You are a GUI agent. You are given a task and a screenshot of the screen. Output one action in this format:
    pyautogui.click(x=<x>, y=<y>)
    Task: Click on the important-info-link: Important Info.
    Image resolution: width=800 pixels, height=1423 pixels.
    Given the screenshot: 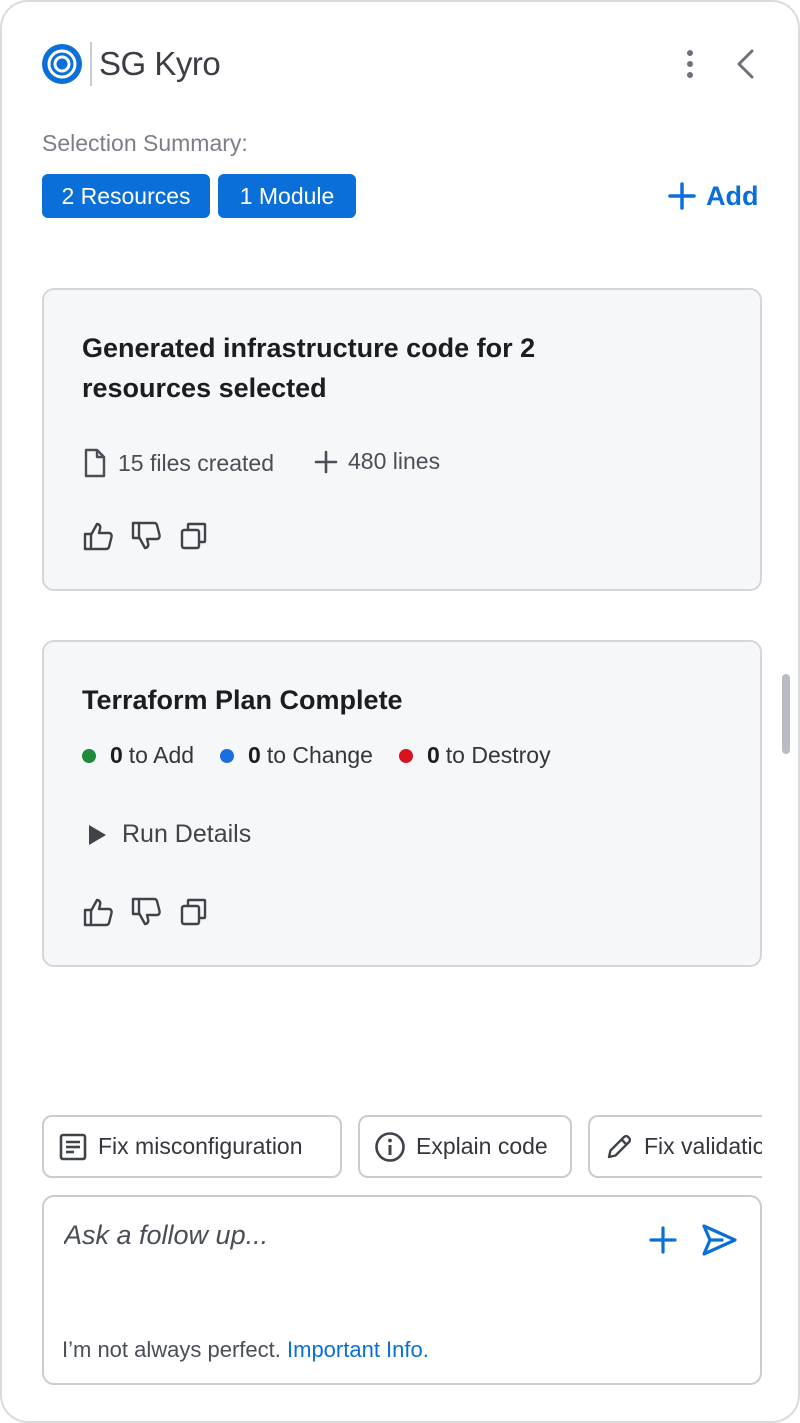 What is the action you would take?
    pyautogui.click(x=358, y=1349)
    